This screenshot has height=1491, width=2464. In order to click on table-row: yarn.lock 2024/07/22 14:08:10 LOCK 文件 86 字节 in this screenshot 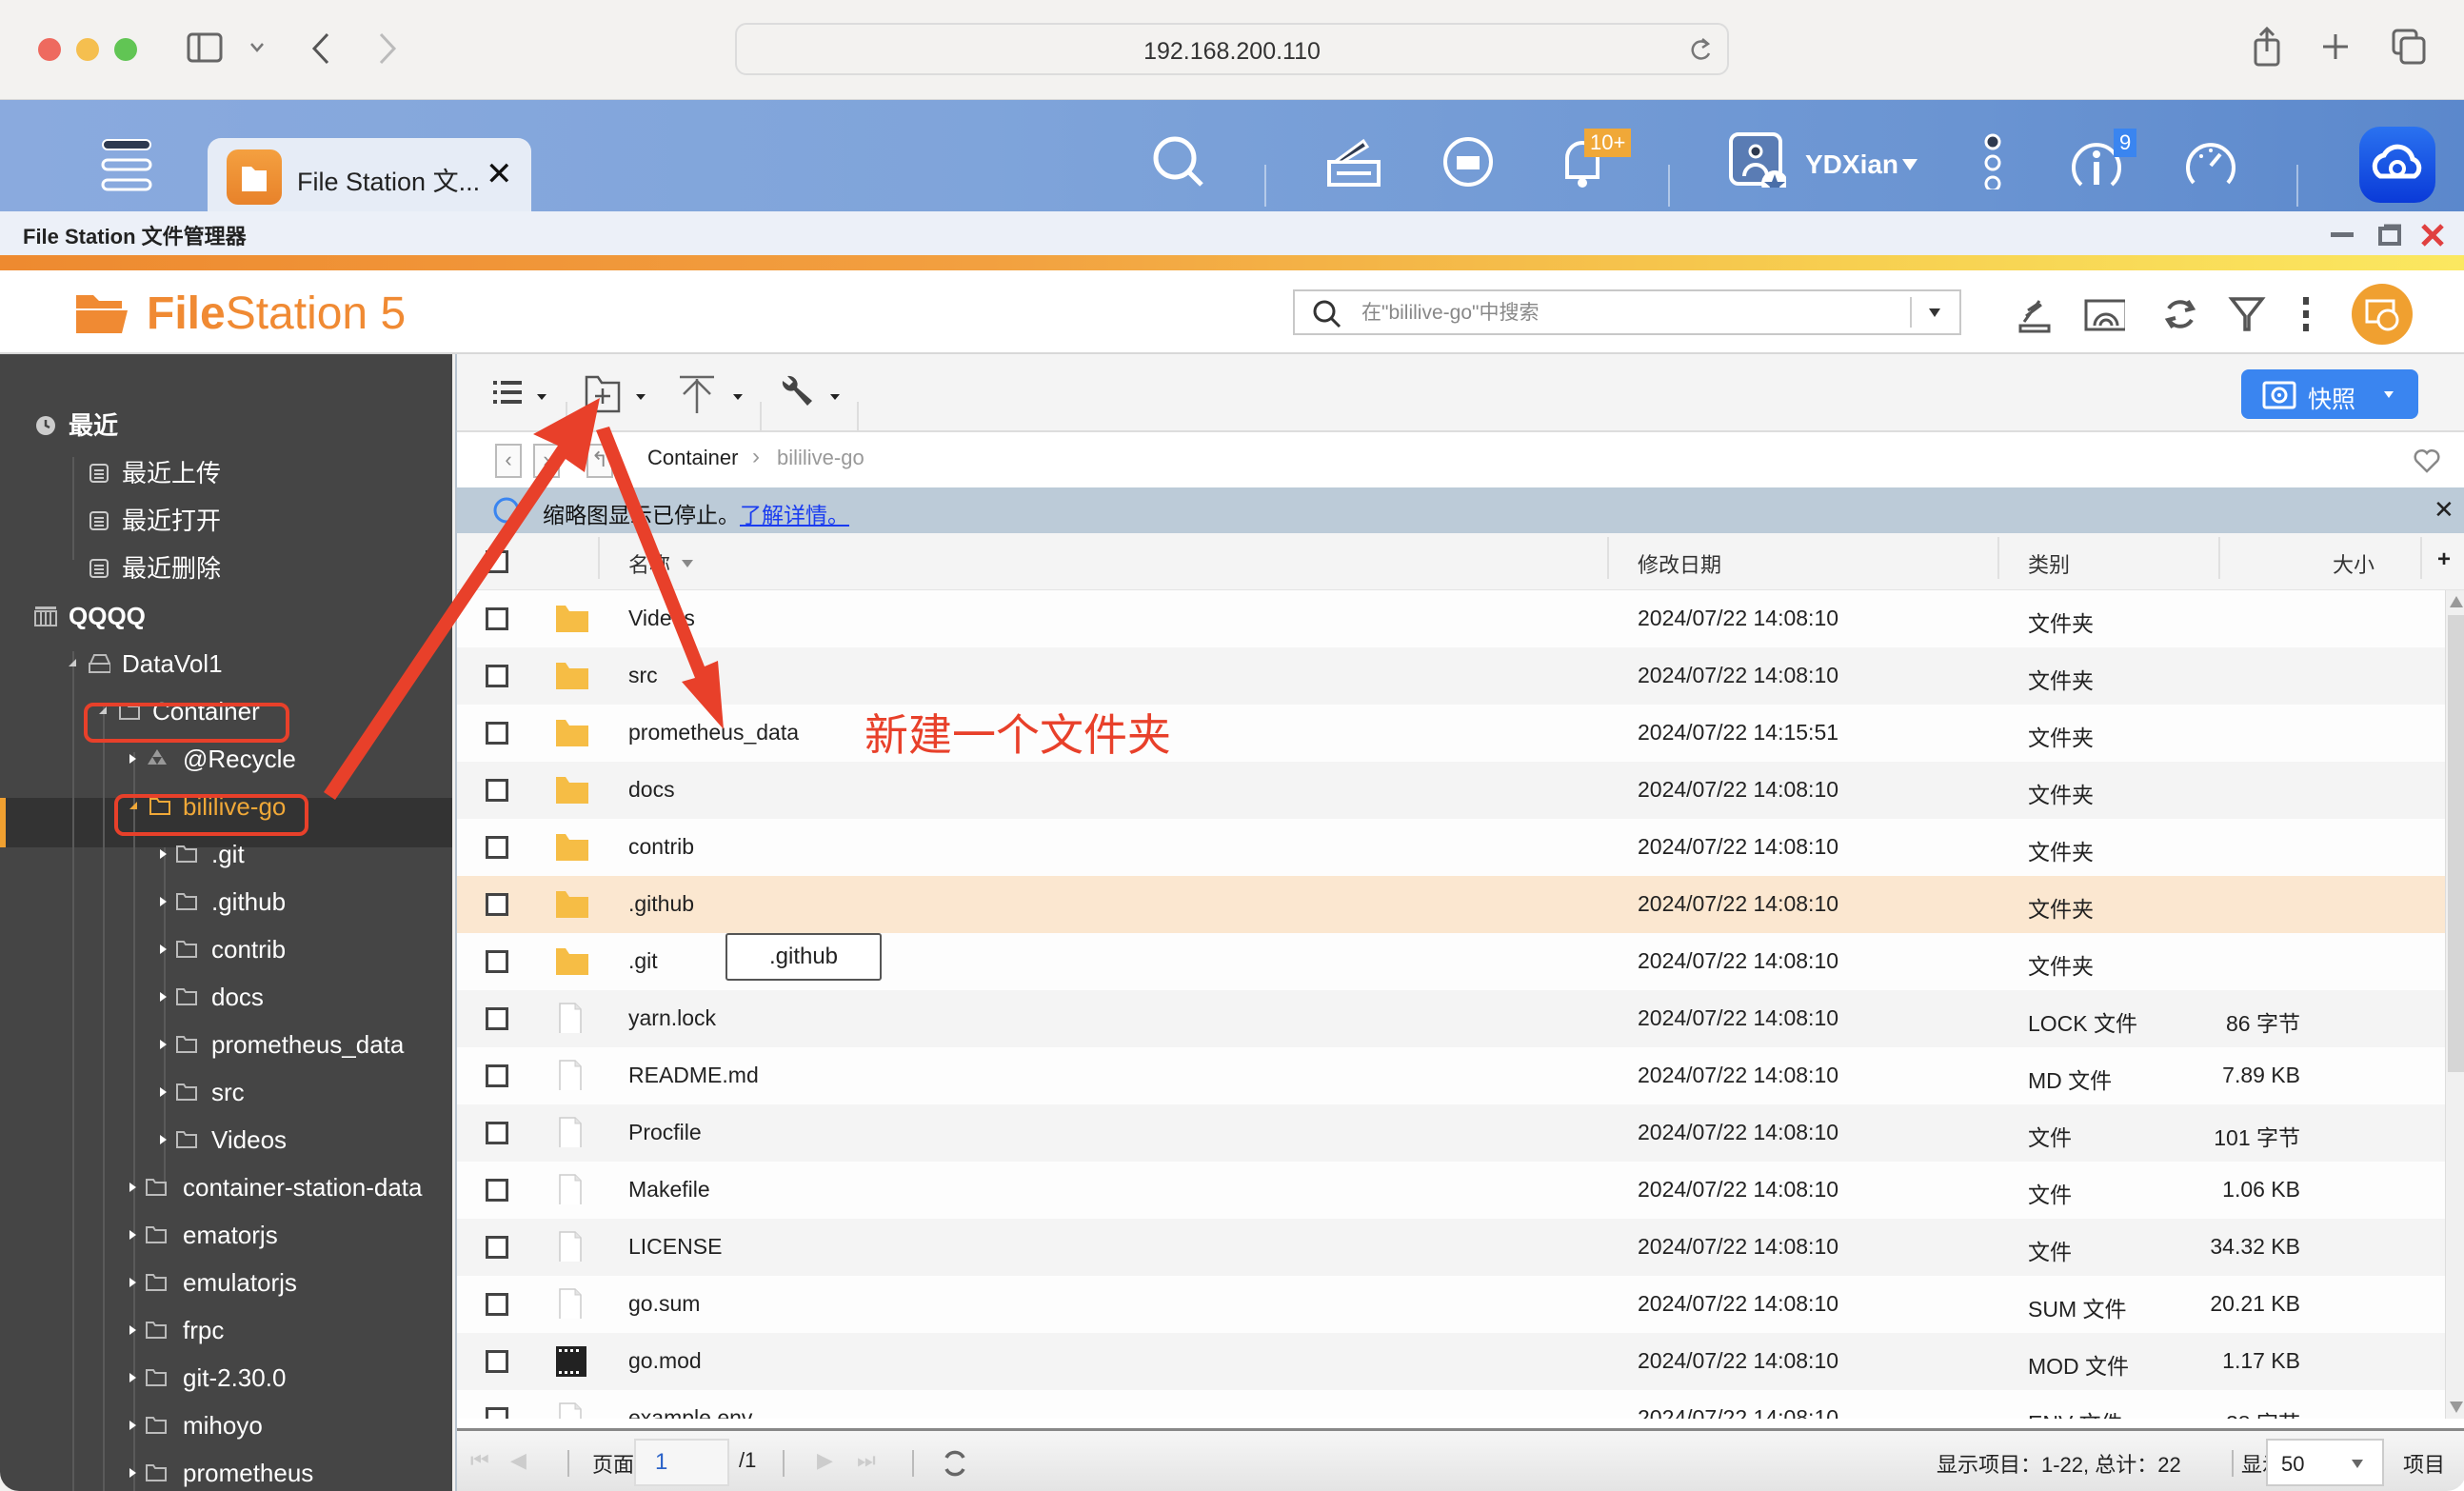, I will do `click(1451, 1019)`.